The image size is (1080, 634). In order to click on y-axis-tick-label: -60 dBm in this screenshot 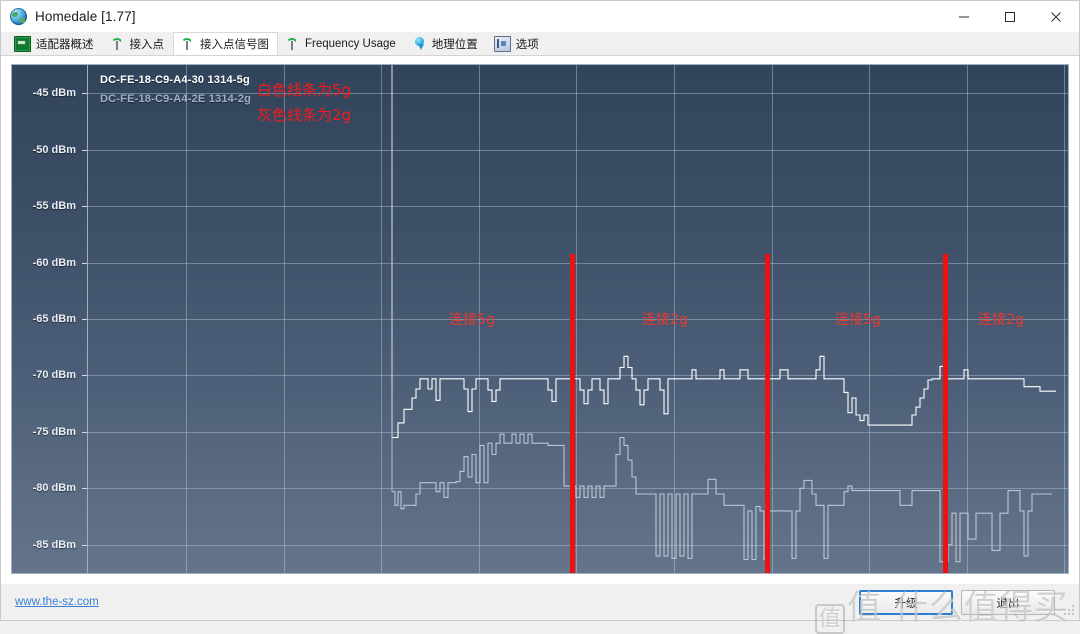, I will do `click(54, 262)`.